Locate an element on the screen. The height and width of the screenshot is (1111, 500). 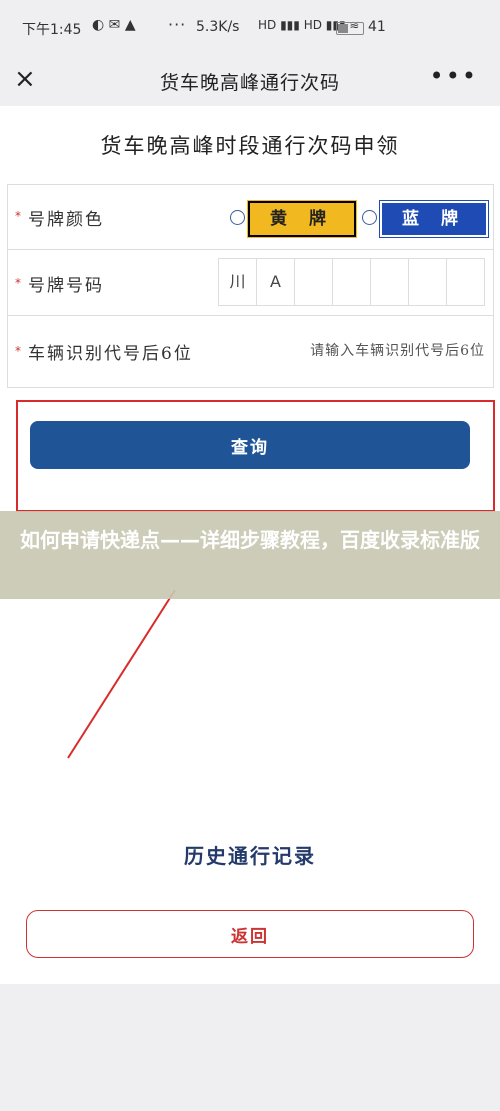
caption-text: 如何申请快递点——详细步骤教程，百度收录标准版 is located at coordinates (250, 540).